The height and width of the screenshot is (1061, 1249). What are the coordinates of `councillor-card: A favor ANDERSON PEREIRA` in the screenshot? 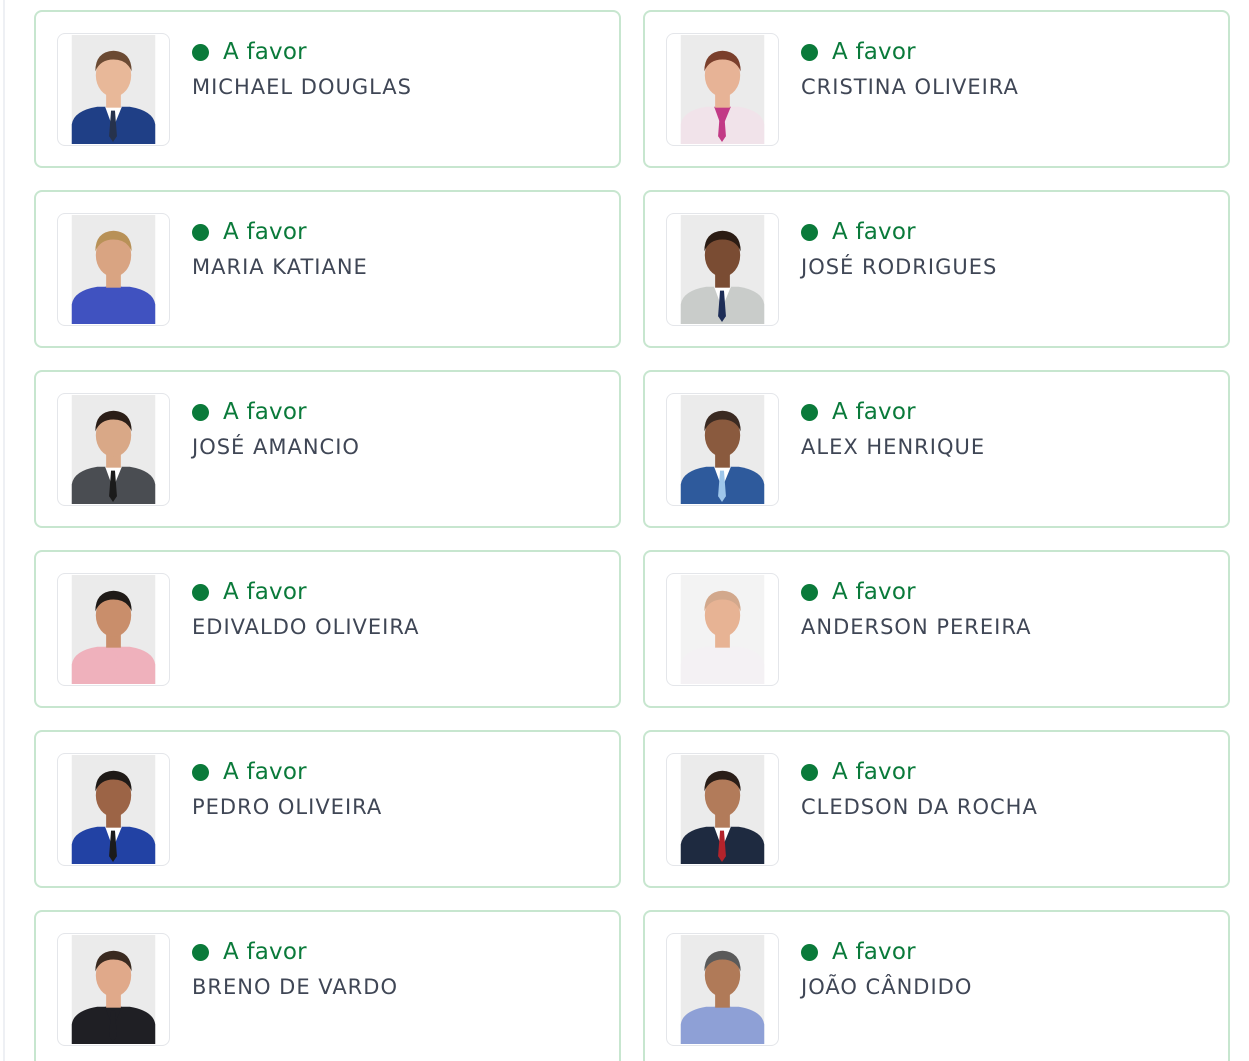 It's located at (936, 629).